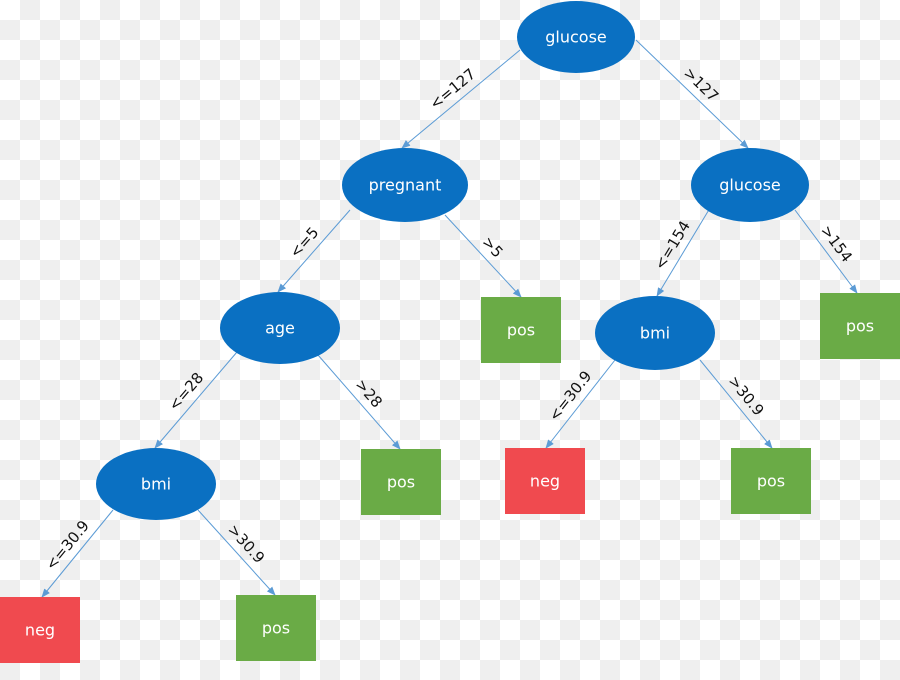 The height and width of the screenshot is (680, 900). I want to click on tree-edge: >154, so click(826, 251).